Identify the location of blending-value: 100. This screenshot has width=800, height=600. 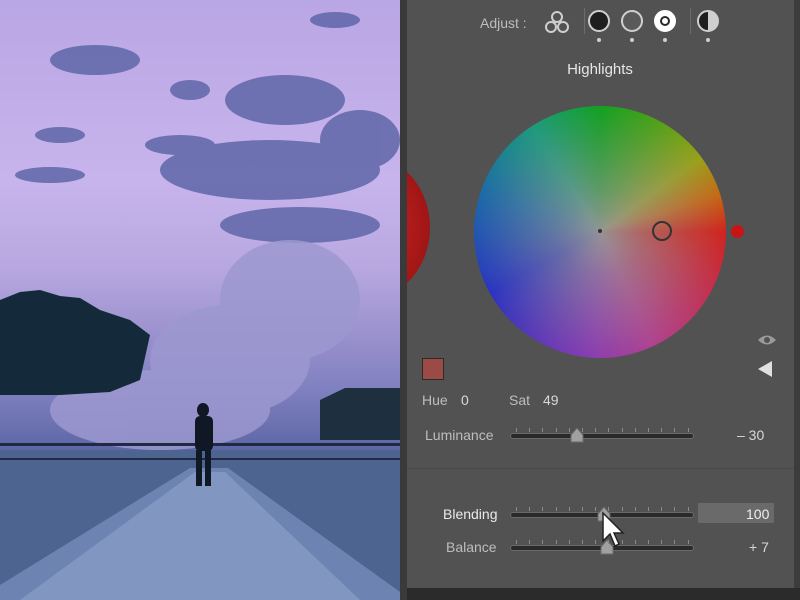
(758, 514).